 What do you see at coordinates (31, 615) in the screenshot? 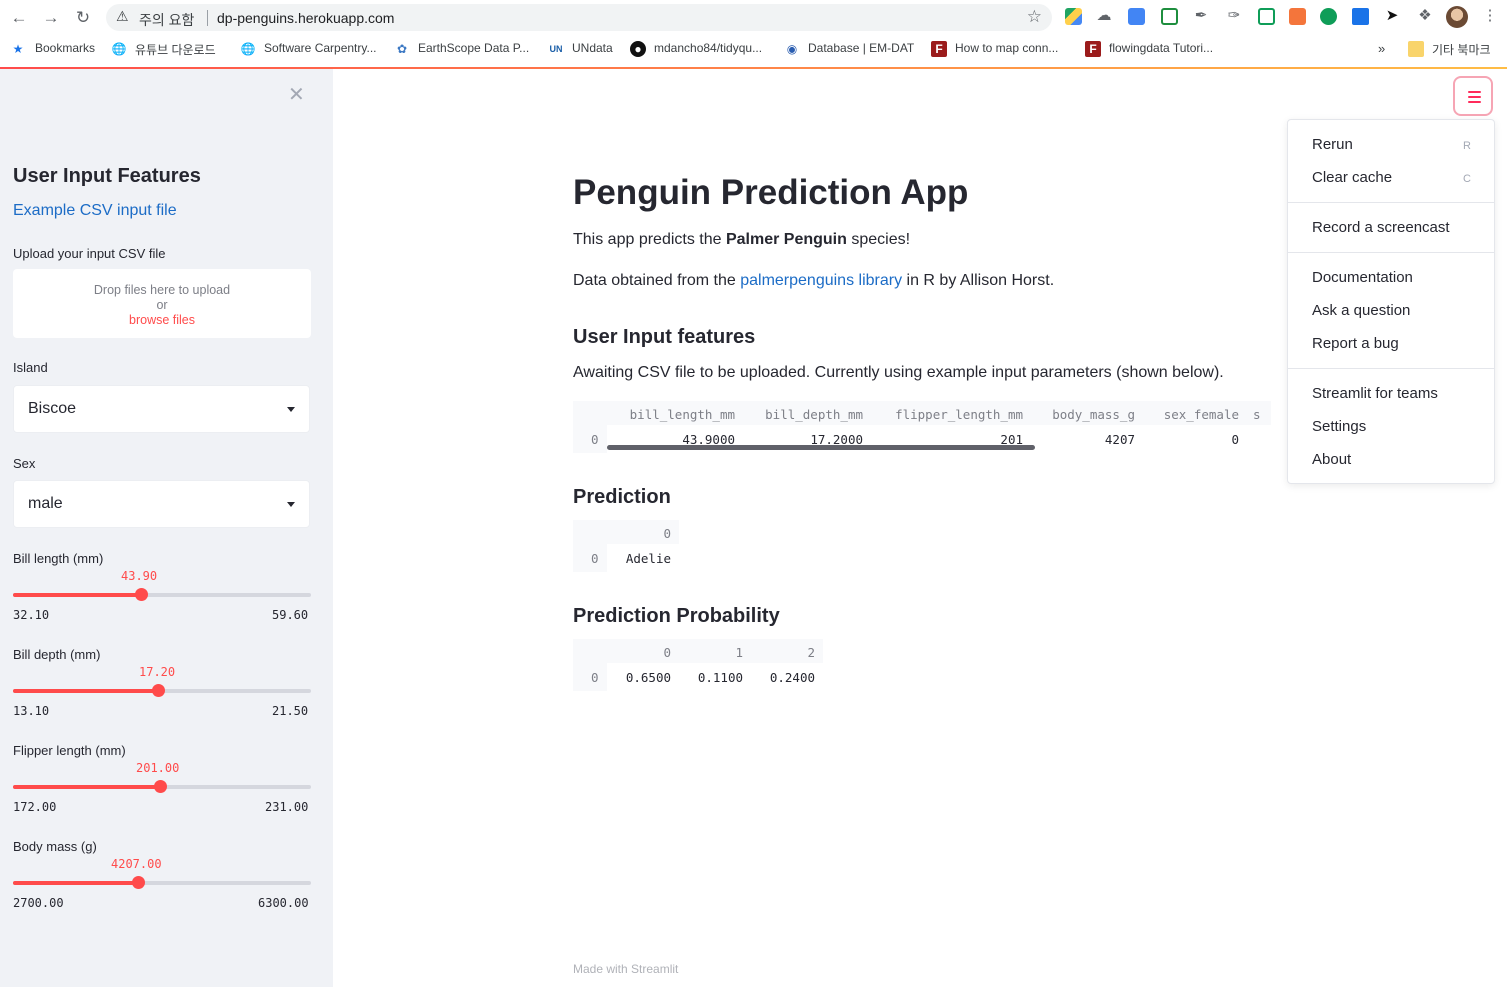
I see `bill-length-min: 32.10` at bounding box center [31, 615].